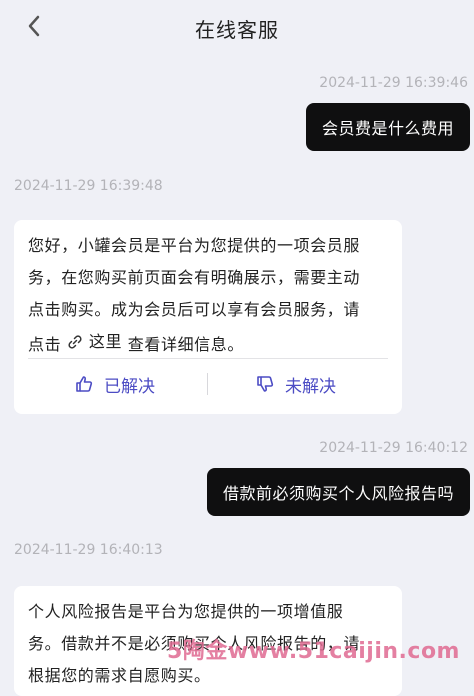 The image size is (474, 696). What do you see at coordinates (194, 245) in the screenshot?
I see `message-line: 您好，小罐会员是平台为您提供的一项会员服` at bounding box center [194, 245].